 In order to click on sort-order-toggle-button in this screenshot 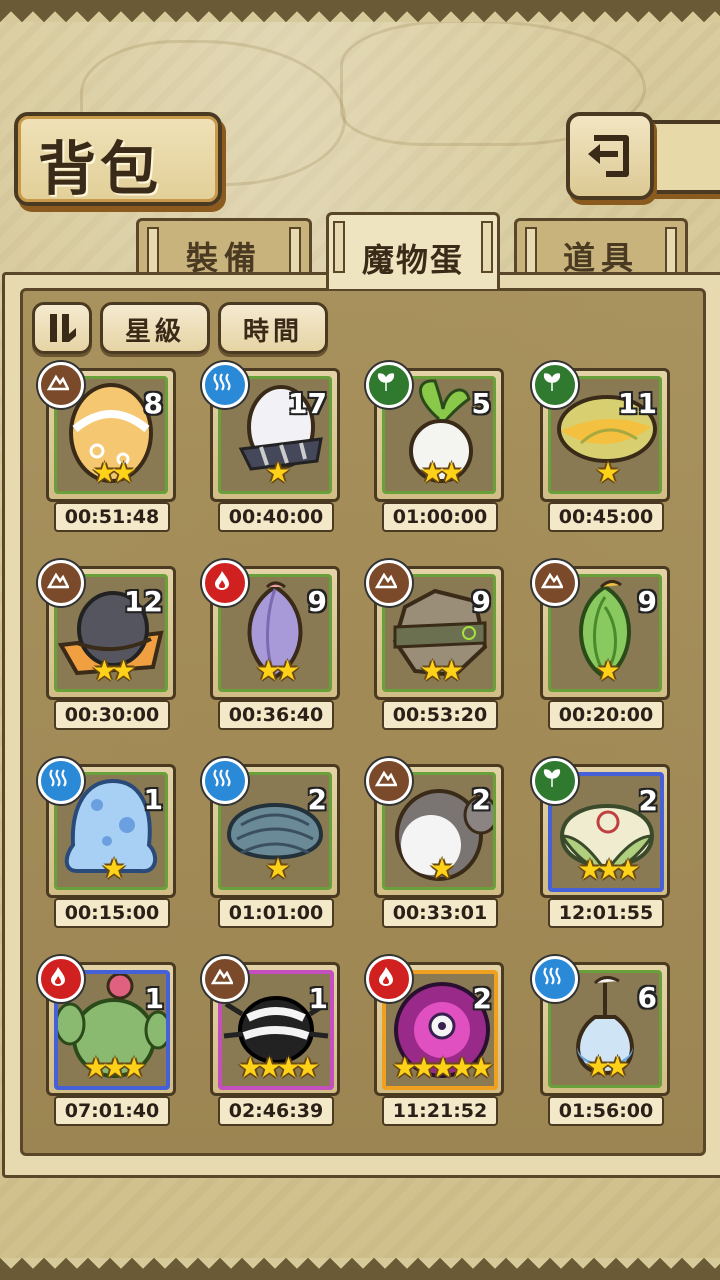, I will do `click(62, 328)`.